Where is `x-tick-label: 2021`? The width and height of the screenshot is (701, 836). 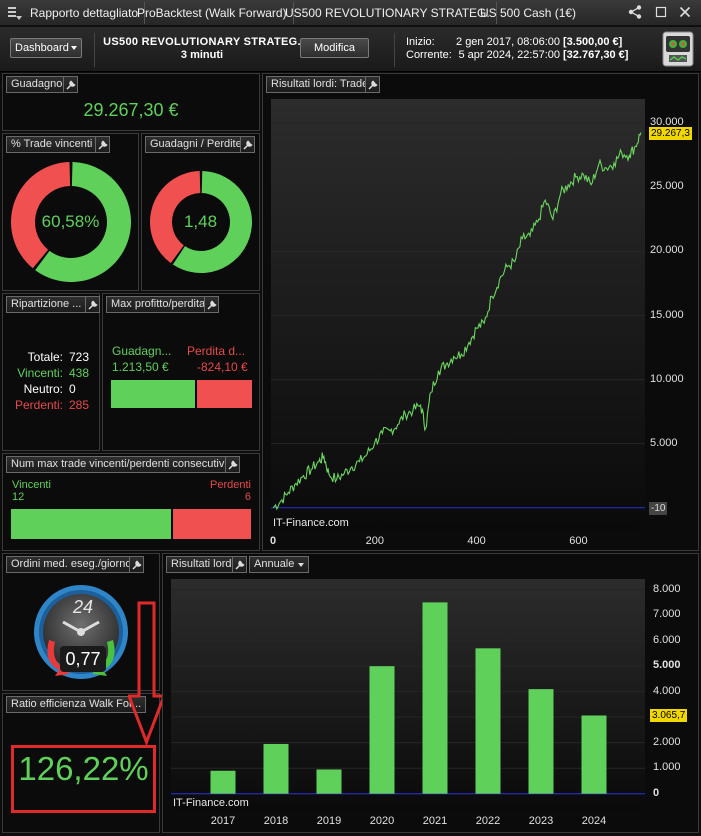
x-tick-label: 2021 is located at coordinates (435, 821).